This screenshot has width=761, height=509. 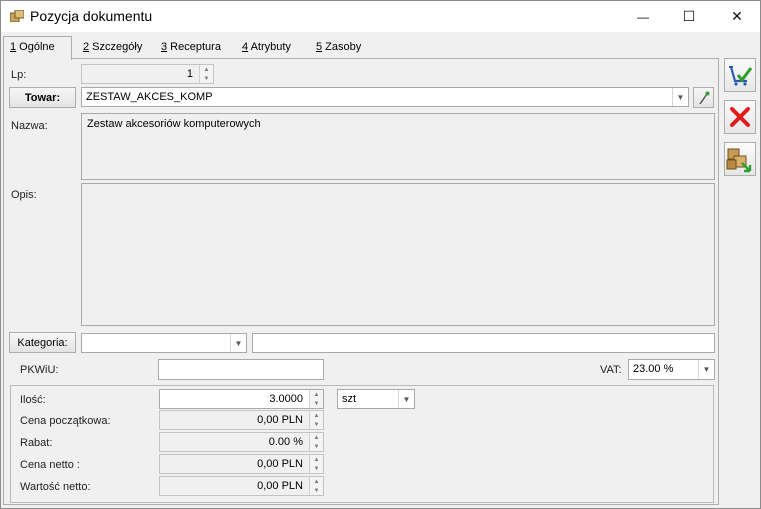 I want to click on ilosc-label: Ilość:, so click(x=33, y=400).